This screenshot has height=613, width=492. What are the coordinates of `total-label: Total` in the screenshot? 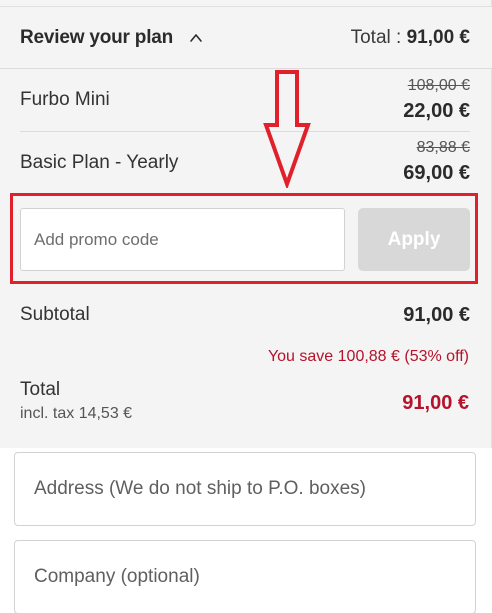 It's located at (40, 389).